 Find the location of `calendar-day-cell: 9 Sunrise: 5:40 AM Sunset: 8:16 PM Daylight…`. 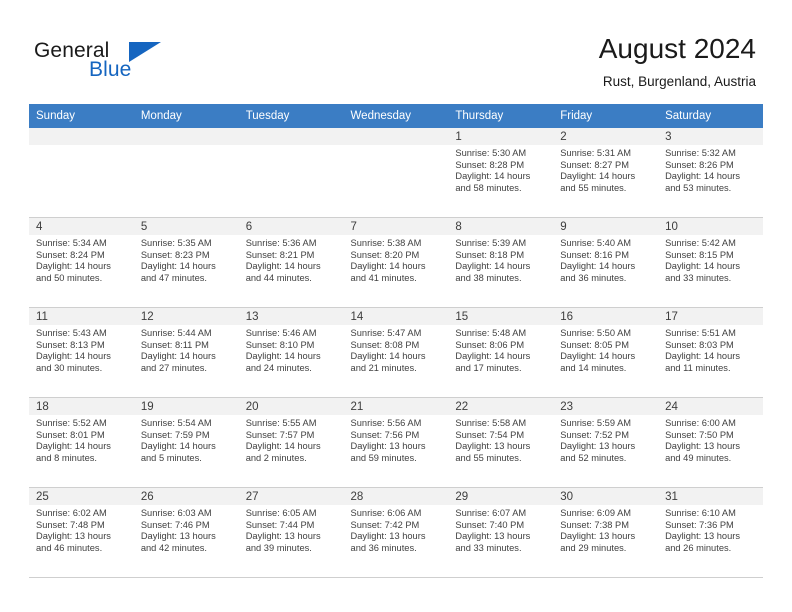

calendar-day-cell: 9 Sunrise: 5:40 AM Sunset: 8:16 PM Daylight… is located at coordinates (606, 262).